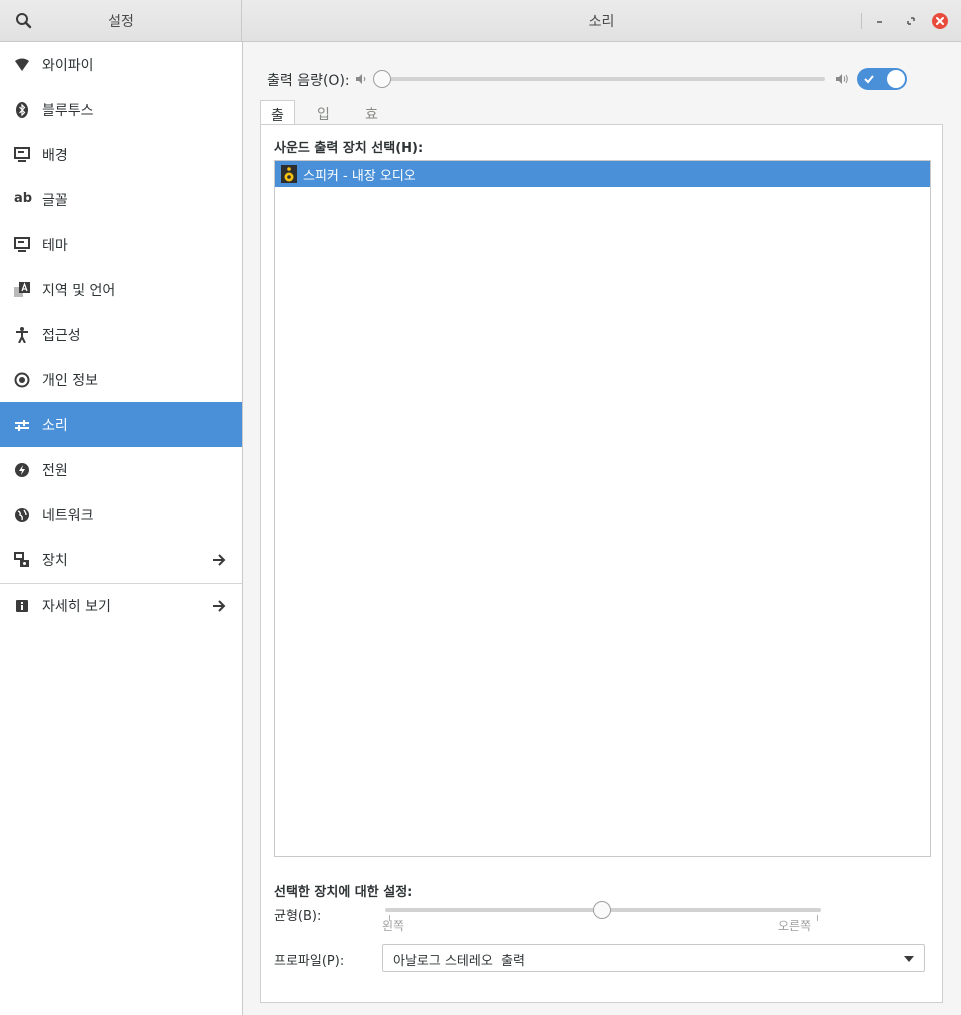  Describe the element at coordinates (323, 121) in the screenshot. I see `tab-input: 입력` at that location.